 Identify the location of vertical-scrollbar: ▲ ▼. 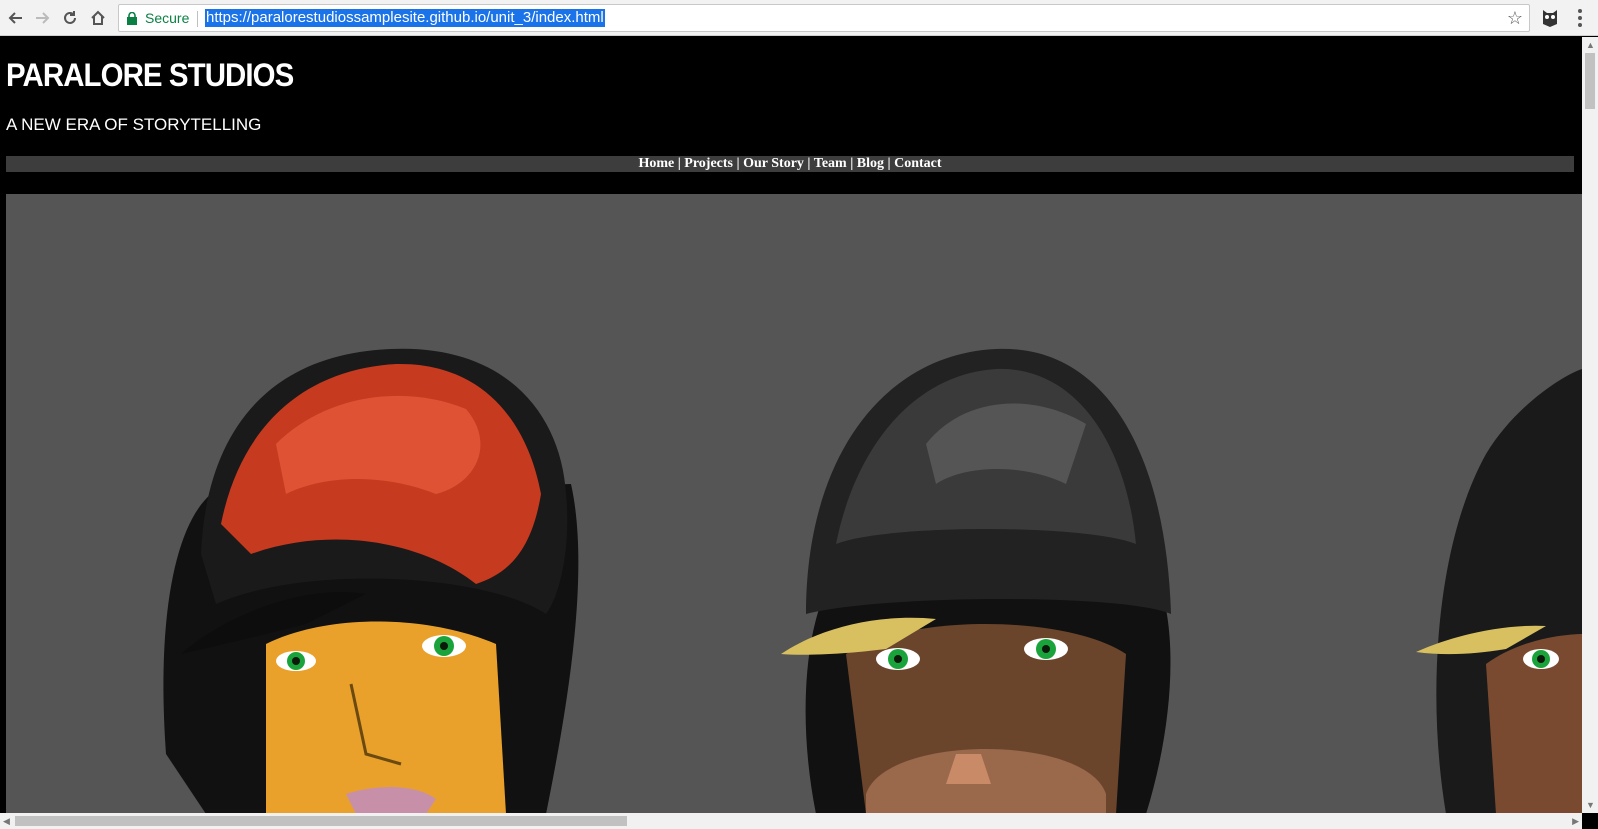
(1590, 425).